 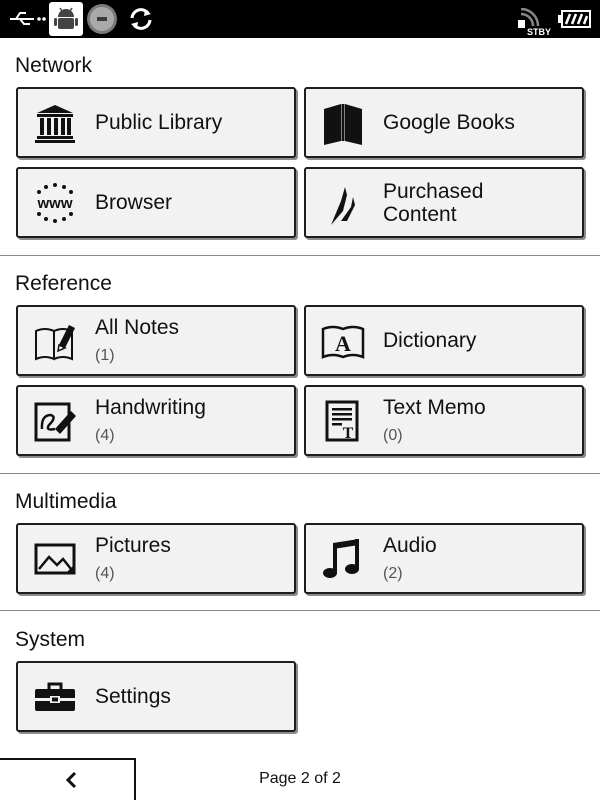 I want to click on book-icon, so click(x=343, y=123).